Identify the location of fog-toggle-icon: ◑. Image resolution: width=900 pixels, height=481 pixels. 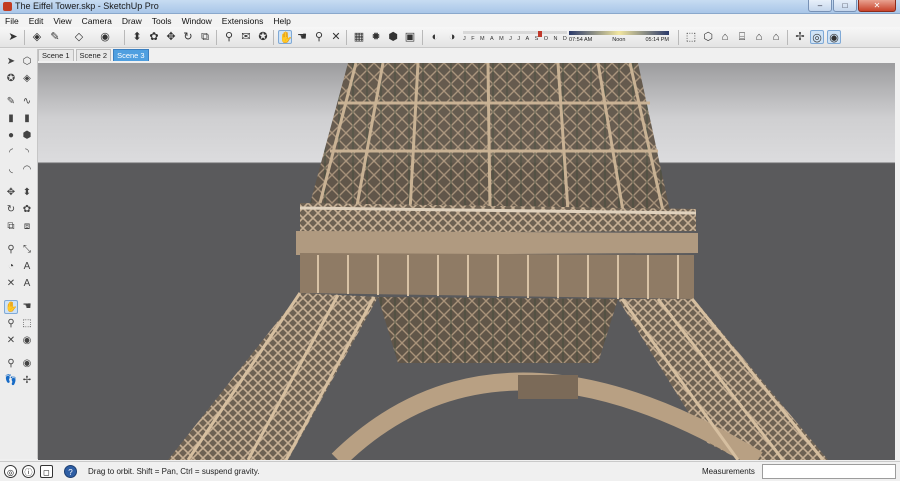
(452, 37).